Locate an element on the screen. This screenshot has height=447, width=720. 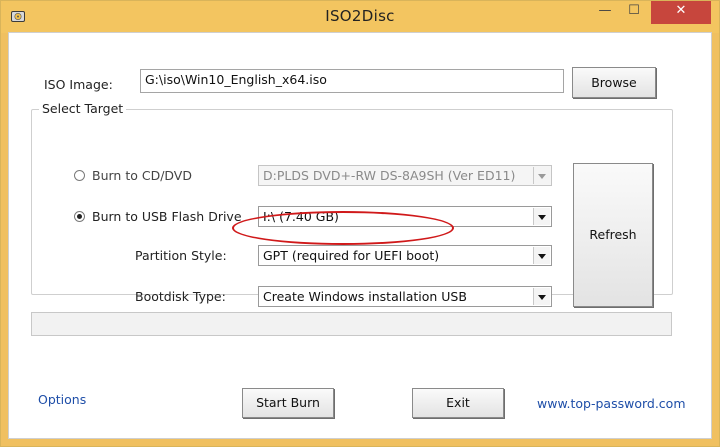
browse-button: Browse is located at coordinates (614, 82).